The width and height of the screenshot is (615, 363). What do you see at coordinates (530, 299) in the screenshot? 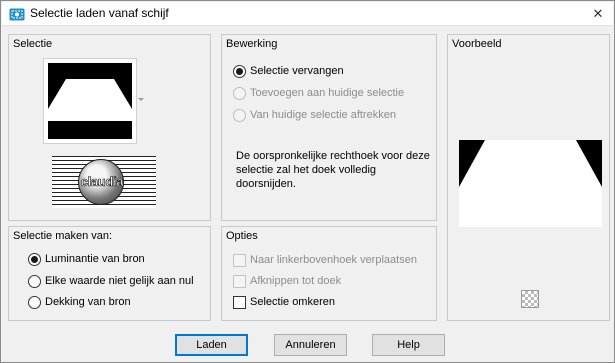
I see `checker-icon` at bounding box center [530, 299].